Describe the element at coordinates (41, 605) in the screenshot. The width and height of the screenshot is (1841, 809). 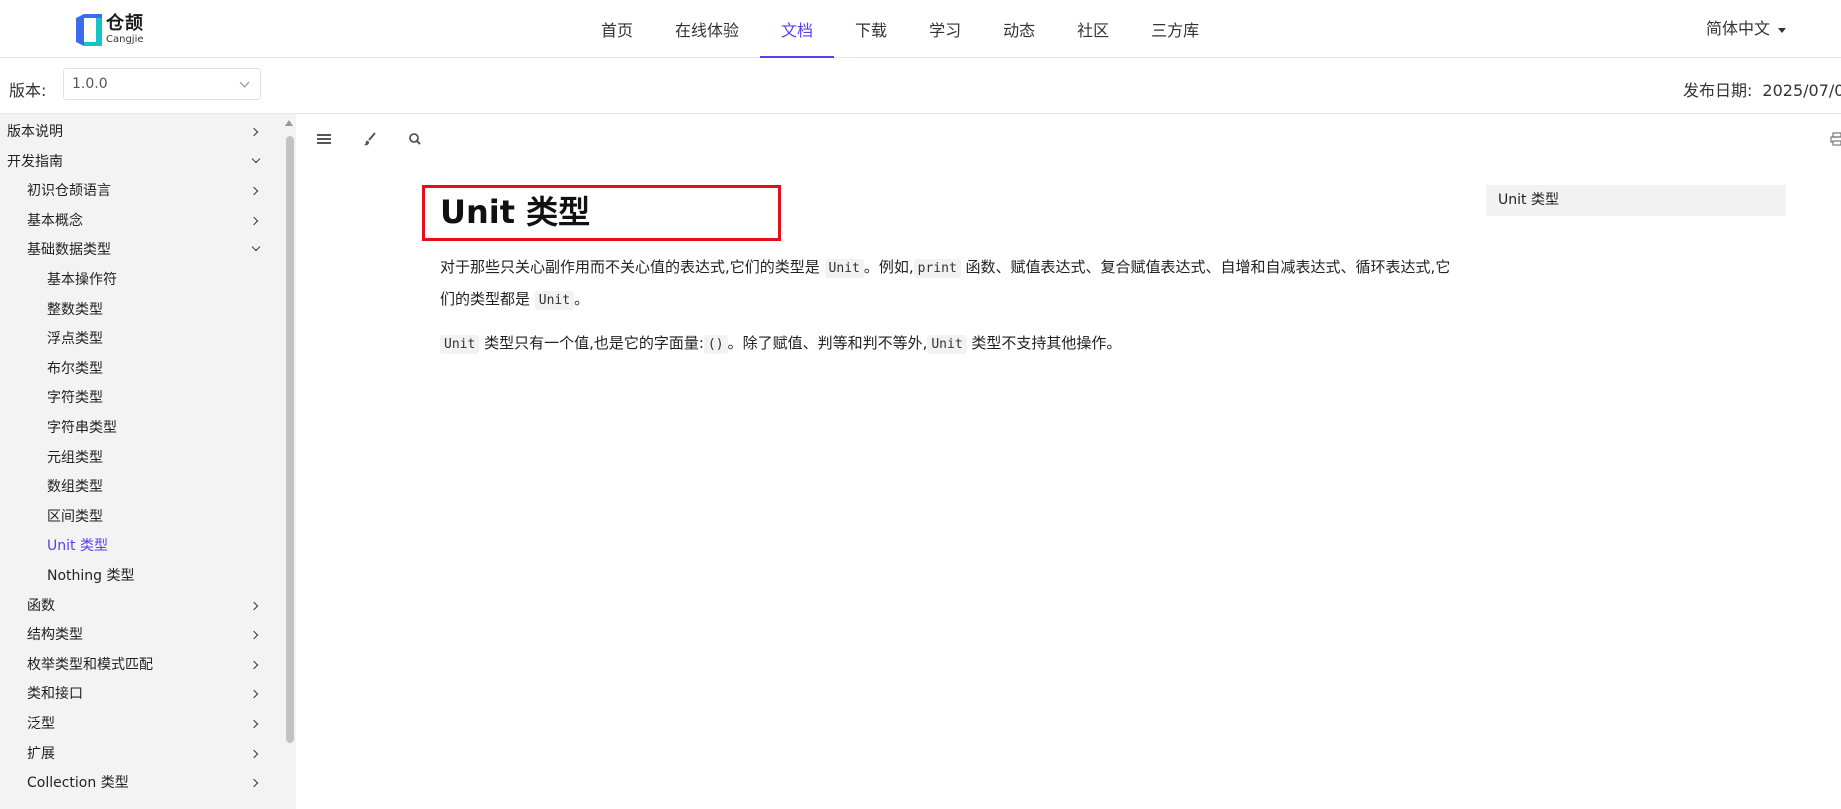
I see `sidebar-item-label: 函数` at that location.